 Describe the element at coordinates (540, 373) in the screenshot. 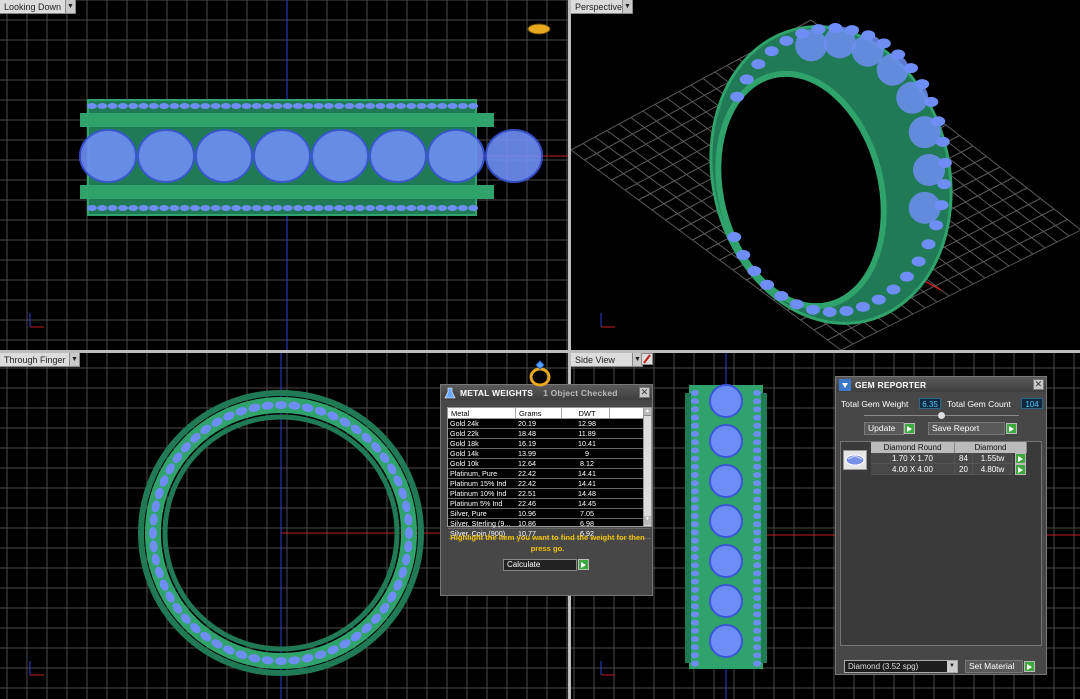

I see `ring-tool-icon` at that location.